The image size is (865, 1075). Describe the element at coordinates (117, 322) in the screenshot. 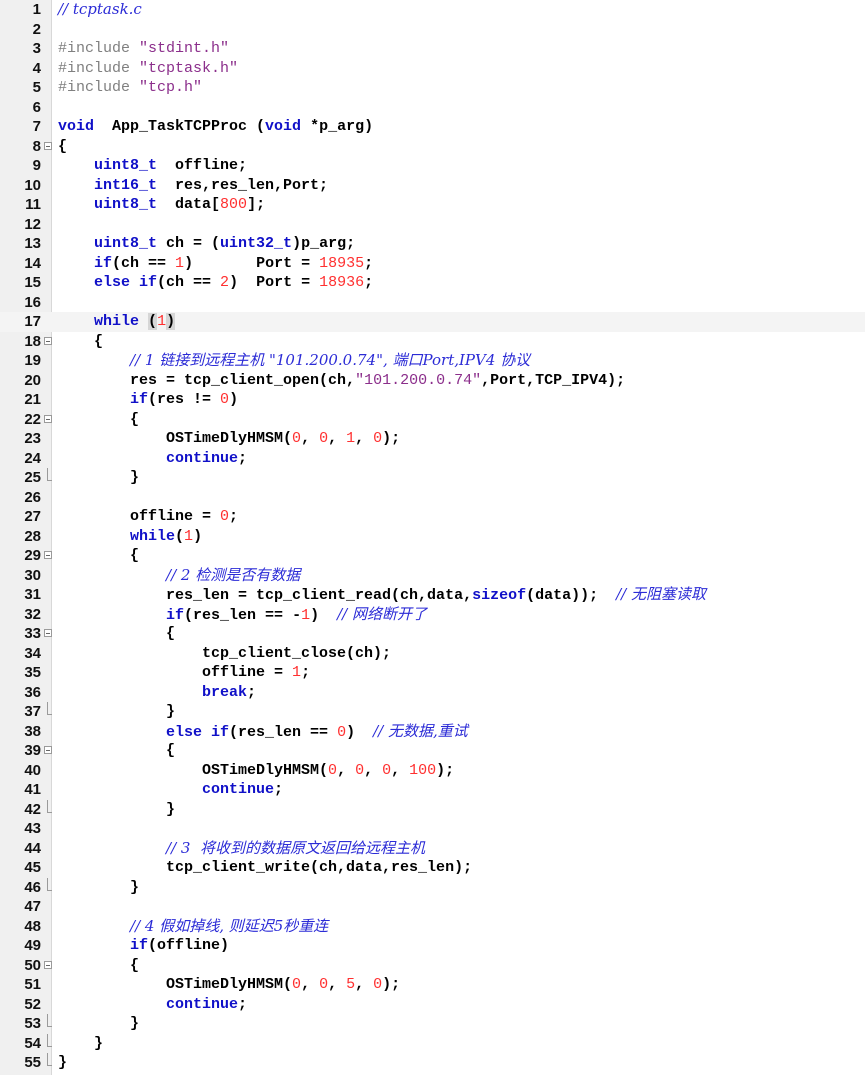

I see `code-text: while (1)` at that location.